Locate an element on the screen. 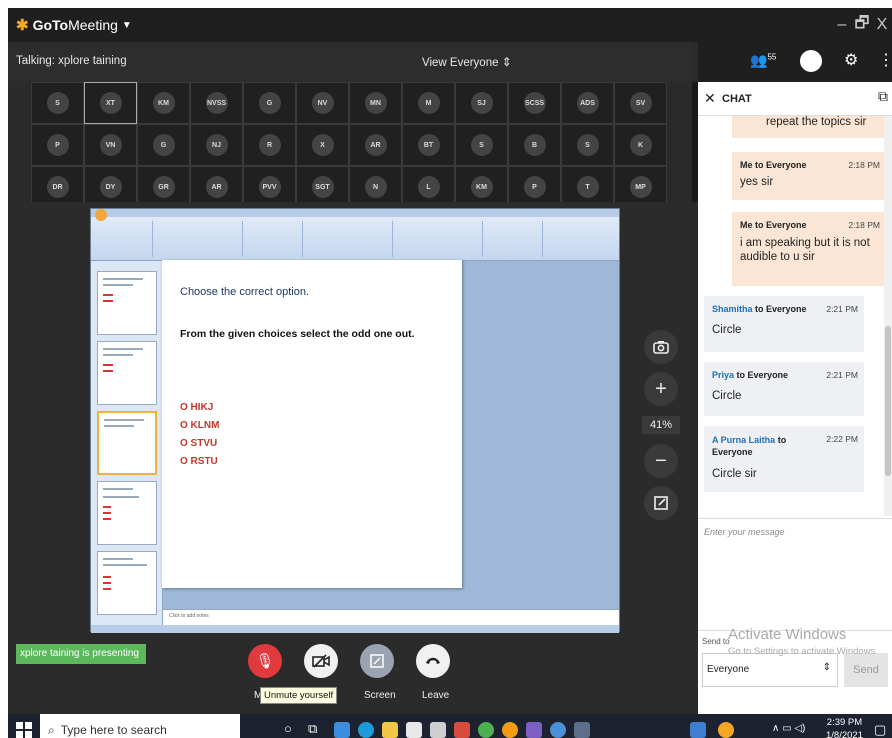  attendee-tile: DY is located at coordinates (110, 184).